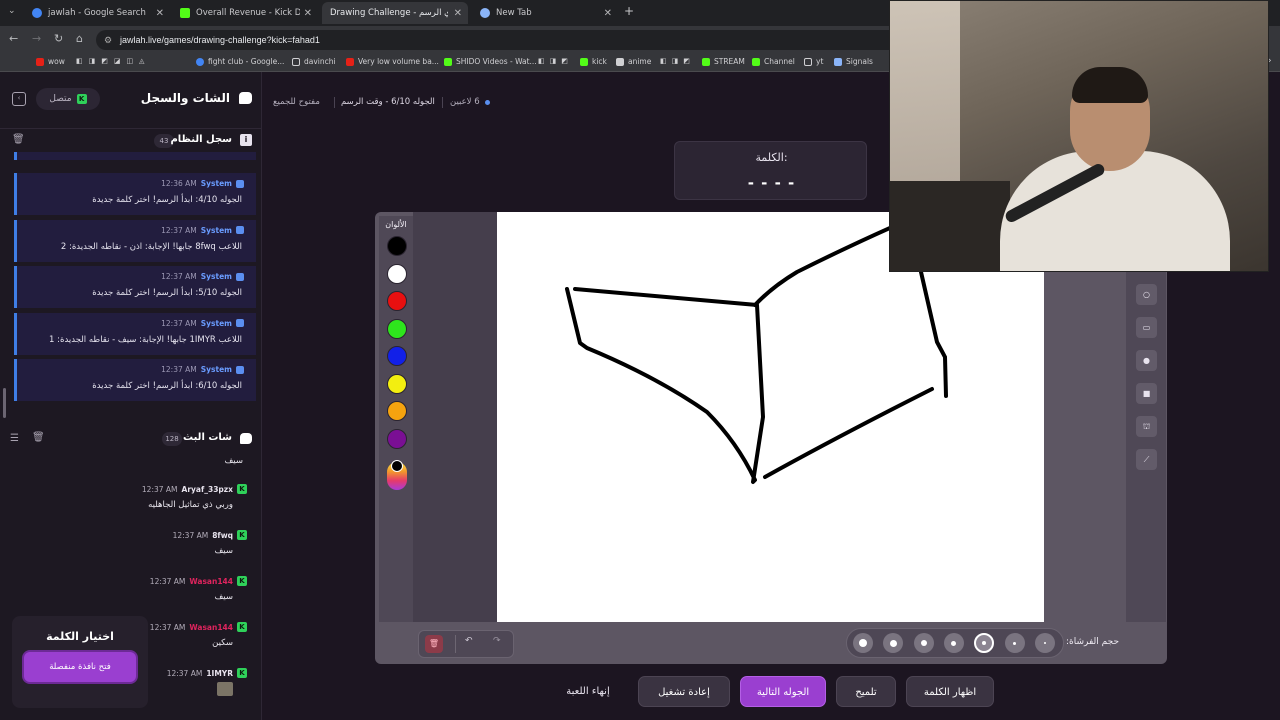 The width and height of the screenshot is (1280, 720). What do you see at coordinates (893, 643) in the screenshot?
I see `brush-size-dot` at bounding box center [893, 643].